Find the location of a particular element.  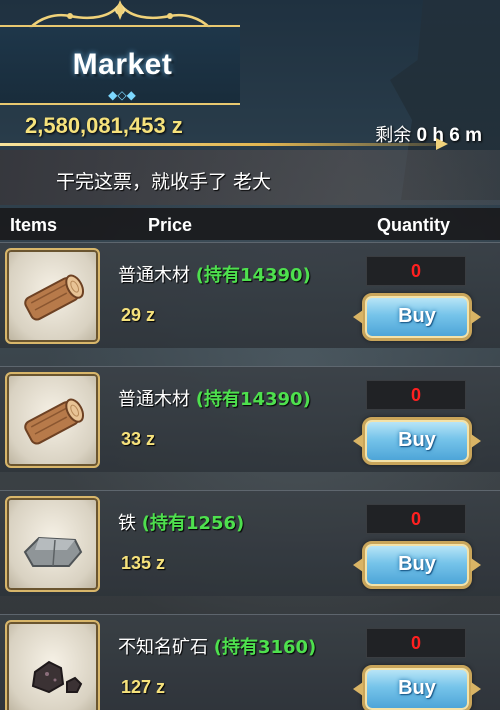

header-divider is located at coordinates (224, 144).